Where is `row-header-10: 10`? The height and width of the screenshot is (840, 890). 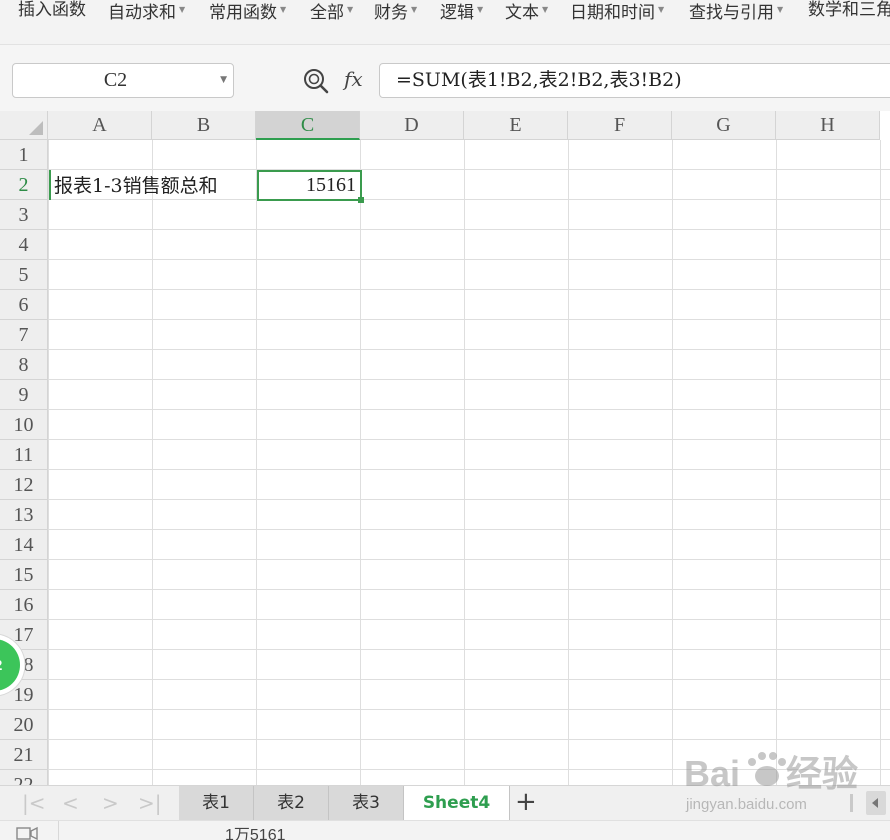
row-header-10: 10 is located at coordinates (24, 425).